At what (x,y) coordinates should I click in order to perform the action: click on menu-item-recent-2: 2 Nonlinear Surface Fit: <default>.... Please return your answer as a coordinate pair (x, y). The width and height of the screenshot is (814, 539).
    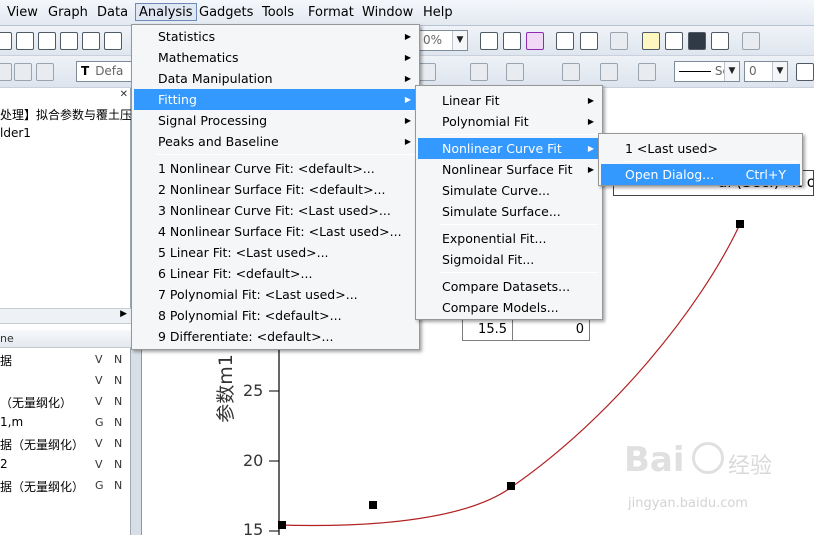
    Looking at the image, I should click on (275, 189).